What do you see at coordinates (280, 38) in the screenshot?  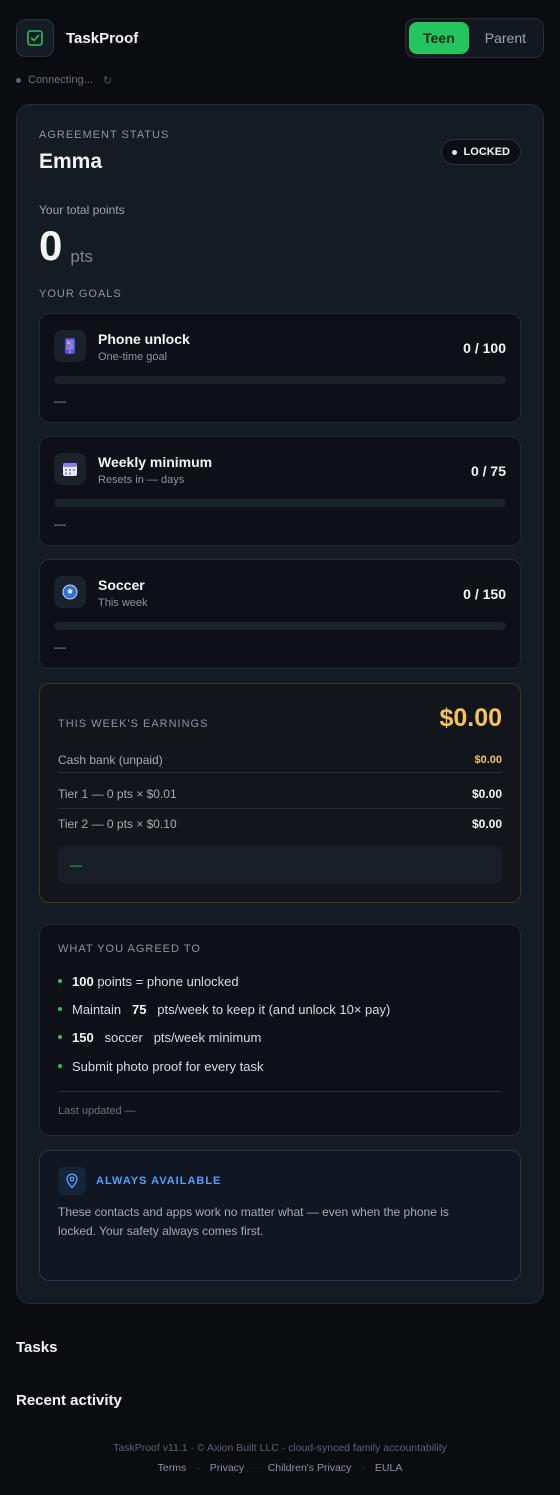 I see `top-bar: TaskProof Teen Parent` at bounding box center [280, 38].